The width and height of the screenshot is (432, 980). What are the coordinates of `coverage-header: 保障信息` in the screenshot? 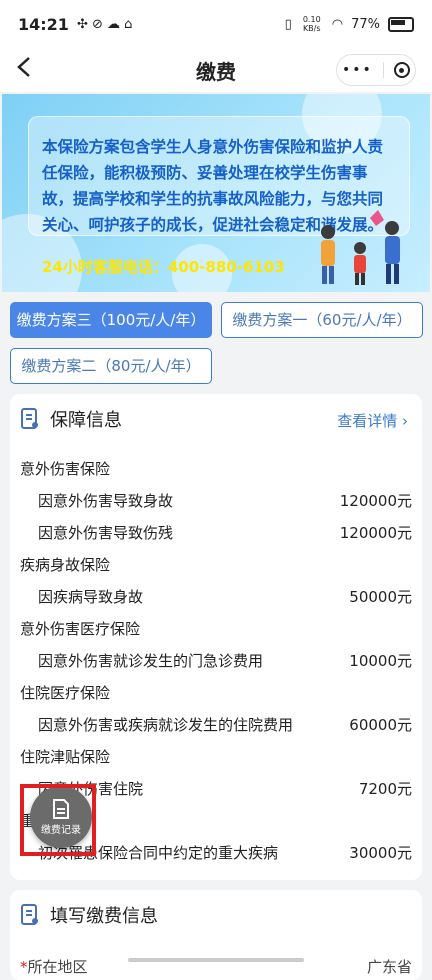 It's located at (71, 419).